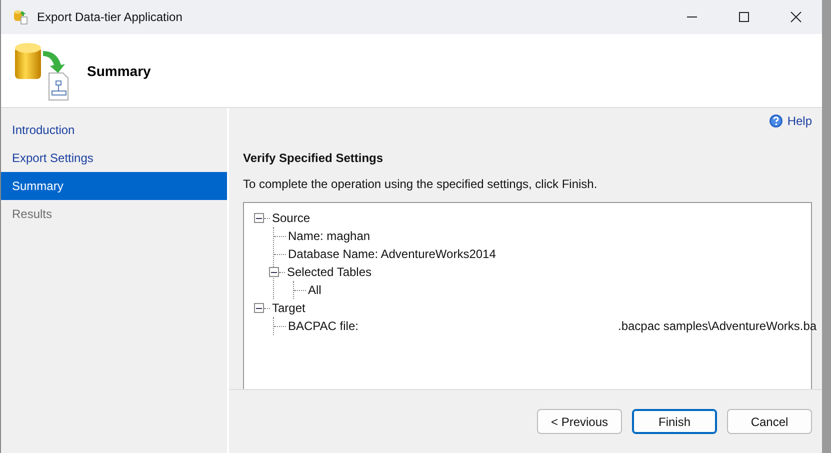 The width and height of the screenshot is (831, 453). Describe the element at coordinates (579, 421) in the screenshot. I see `dialog-button: < Previous` at that location.